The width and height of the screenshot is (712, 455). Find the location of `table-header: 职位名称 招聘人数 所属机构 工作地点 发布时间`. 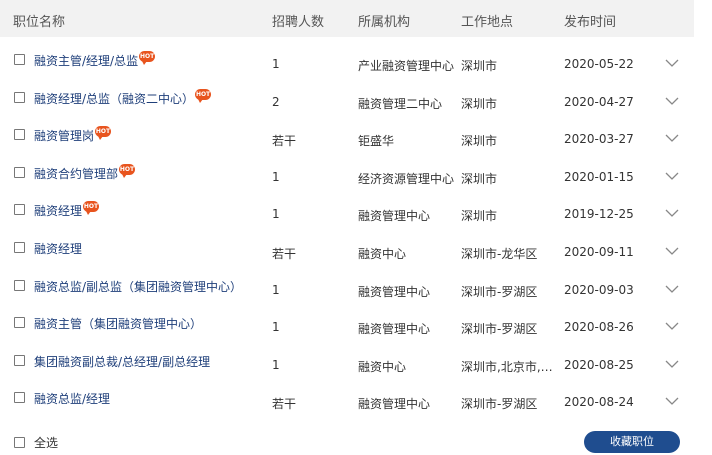

table-header: 职位名称 招聘人数 所属机构 工作地点 发布时间 is located at coordinates (347, 18).